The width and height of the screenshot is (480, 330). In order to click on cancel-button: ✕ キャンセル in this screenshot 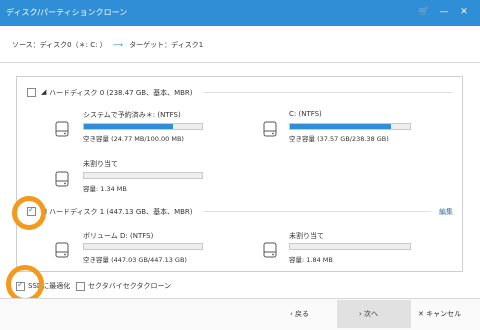, I will do `click(447, 314)`.